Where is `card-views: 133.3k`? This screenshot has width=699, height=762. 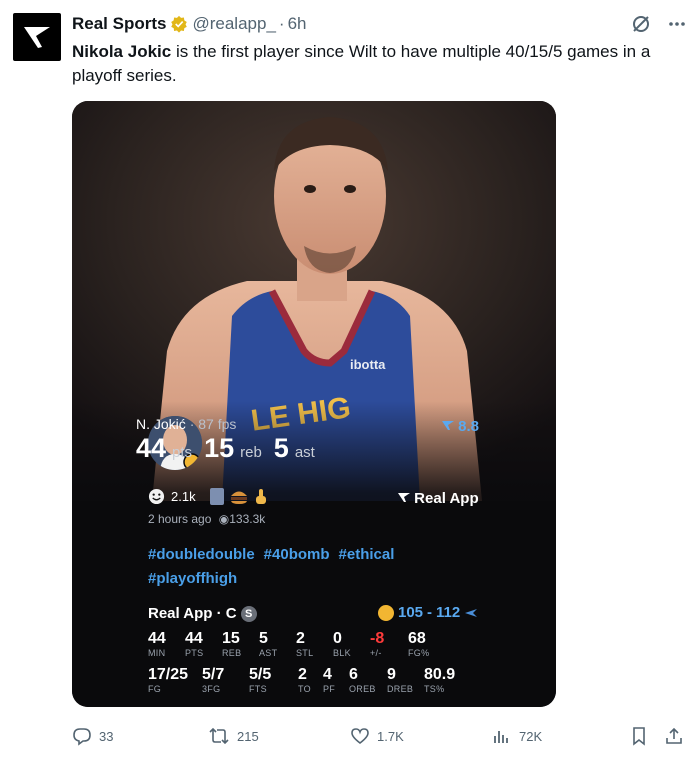 card-views: 133.3k is located at coordinates (247, 519).